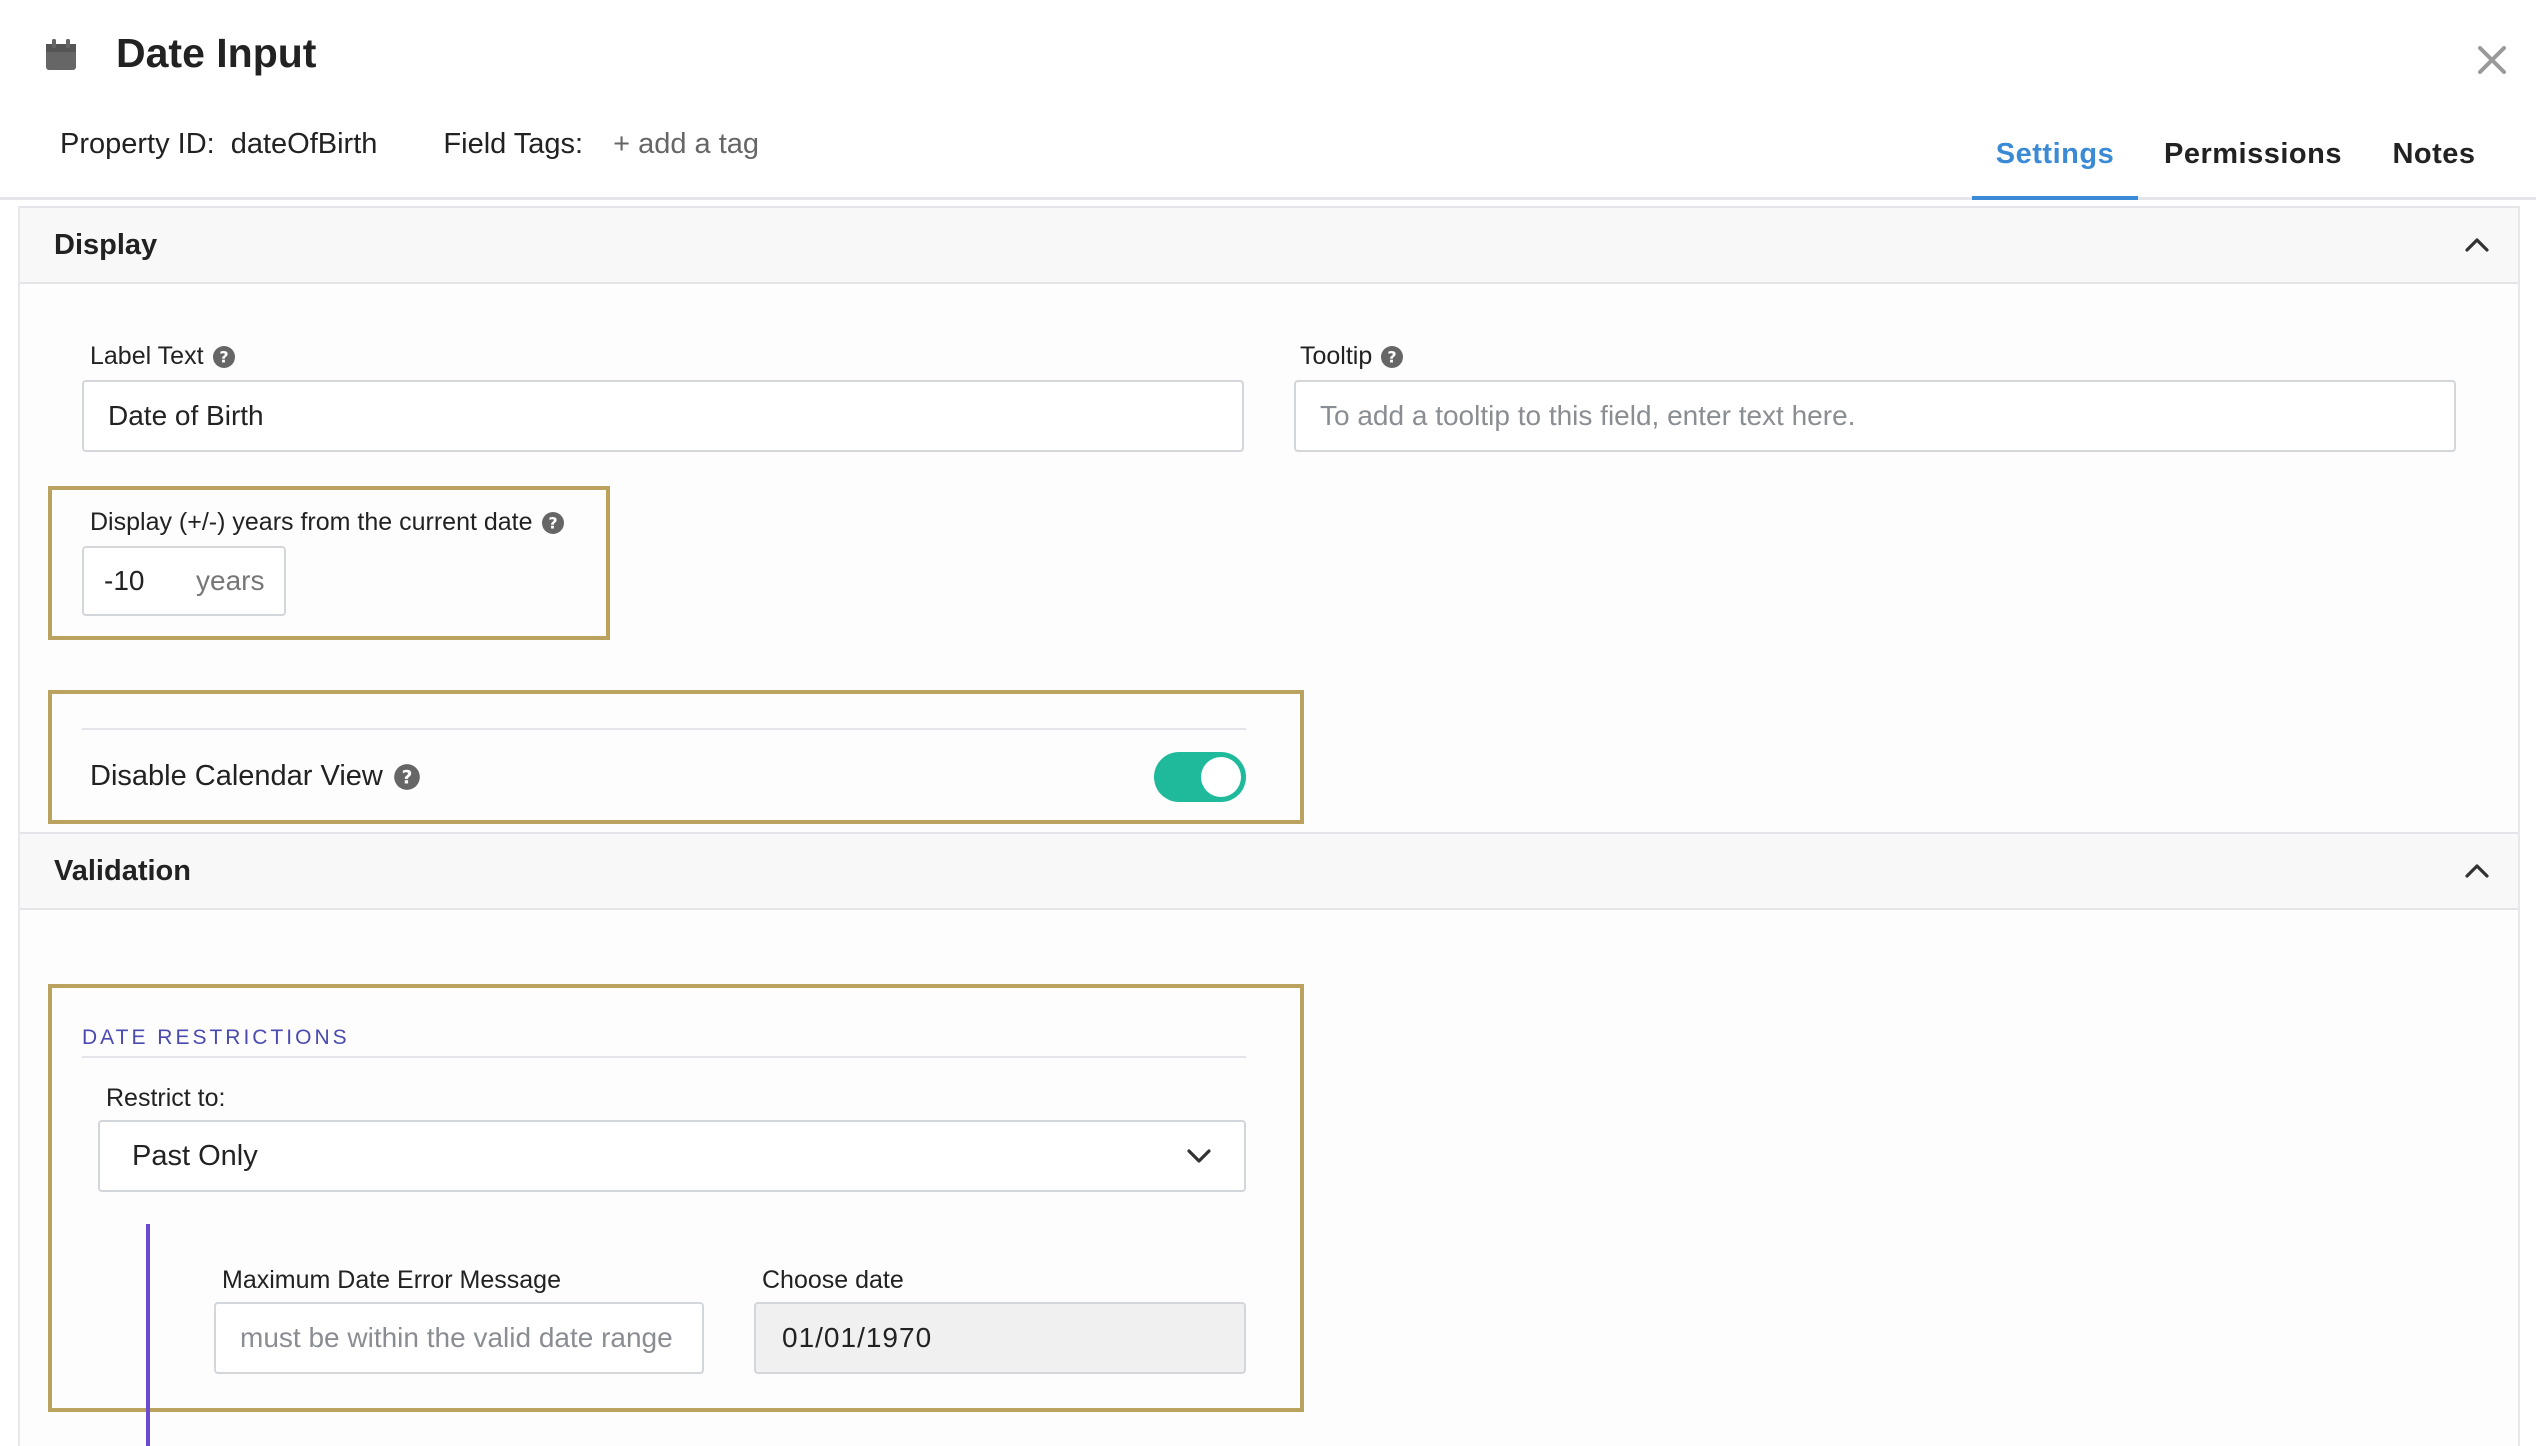 The image size is (2536, 1446). I want to click on label-text-caption: Label Text, so click(147, 356).